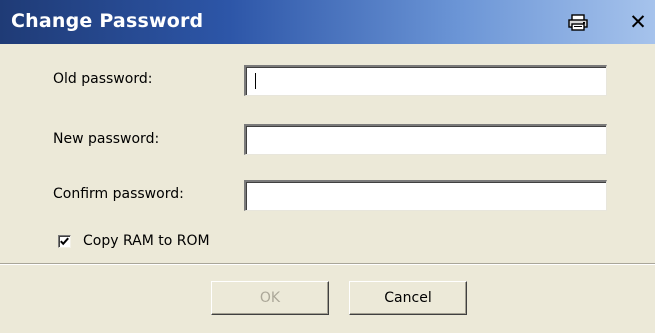  I want to click on new-password-input, so click(426, 140).